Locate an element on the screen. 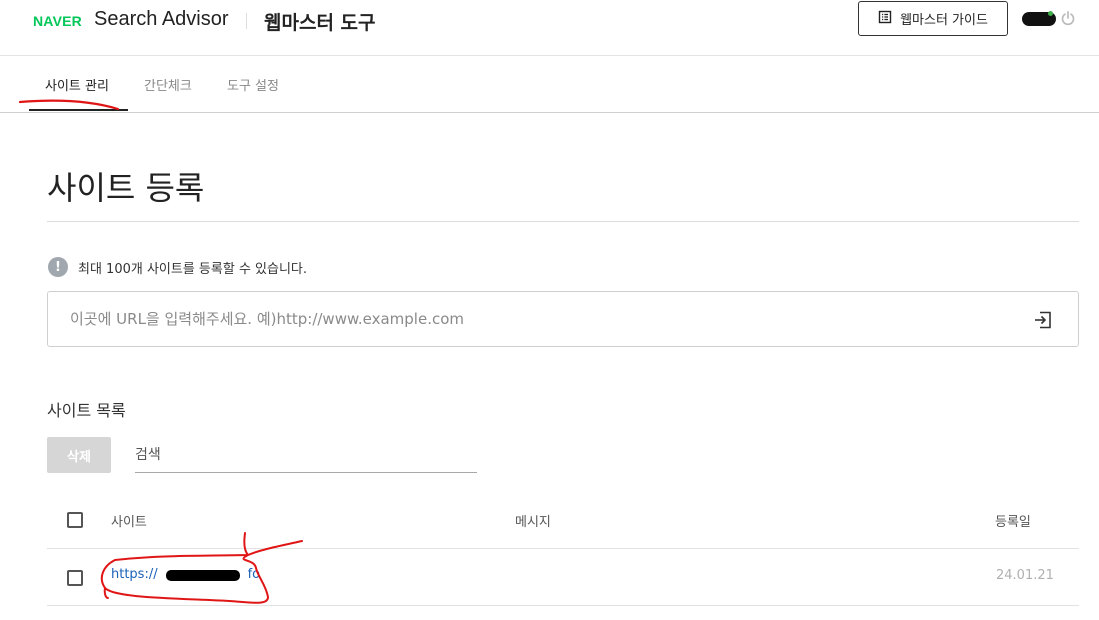 This screenshot has width=1099, height=620. row-divider is located at coordinates (563, 605).